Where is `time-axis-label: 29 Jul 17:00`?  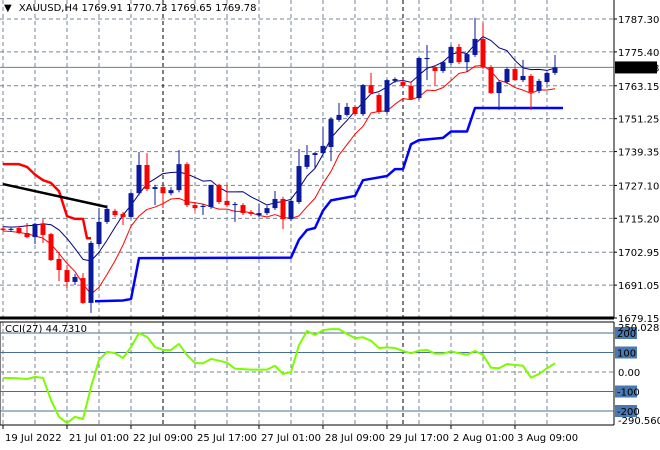 time-axis-label: 29 Jul 17:00 is located at coordinates (419, 438).